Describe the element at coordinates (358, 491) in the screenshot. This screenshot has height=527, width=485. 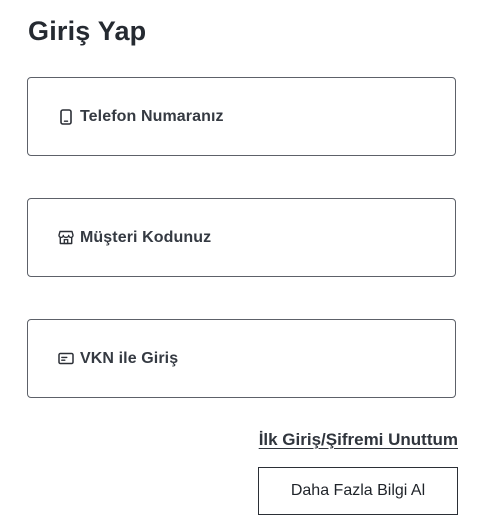
I see `more-info-button: Daha Fazla Bilgi Al` at that location.